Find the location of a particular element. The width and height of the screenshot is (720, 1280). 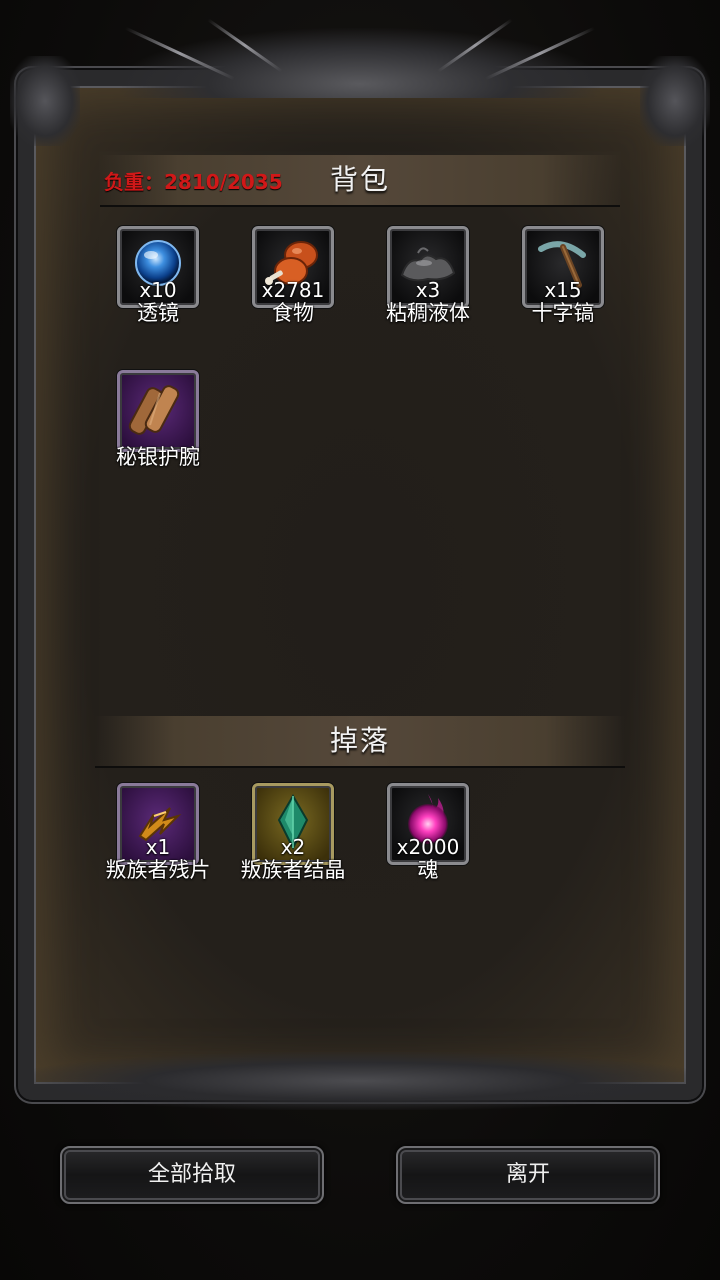

bag-item-lens: x10 透镜 is located at coordinates (158, 283).